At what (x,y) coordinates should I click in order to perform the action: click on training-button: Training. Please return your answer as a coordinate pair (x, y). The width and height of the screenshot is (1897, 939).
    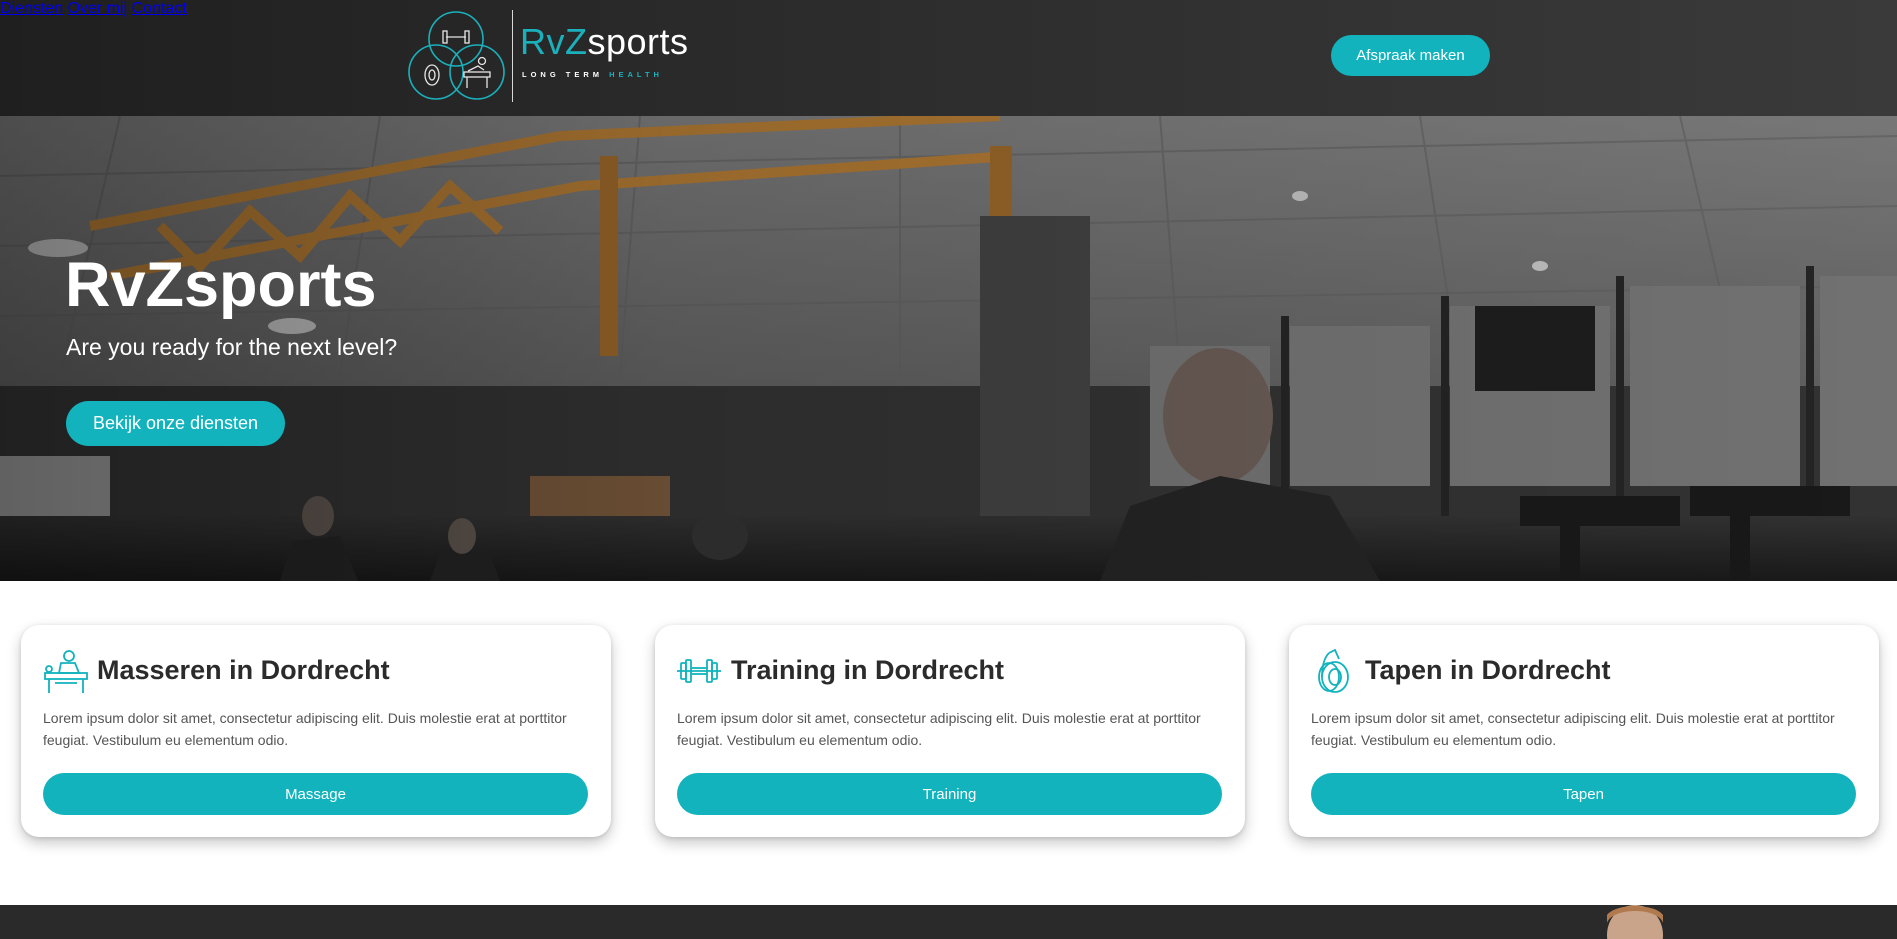
    Looking at the image, I should click on (949, 794).